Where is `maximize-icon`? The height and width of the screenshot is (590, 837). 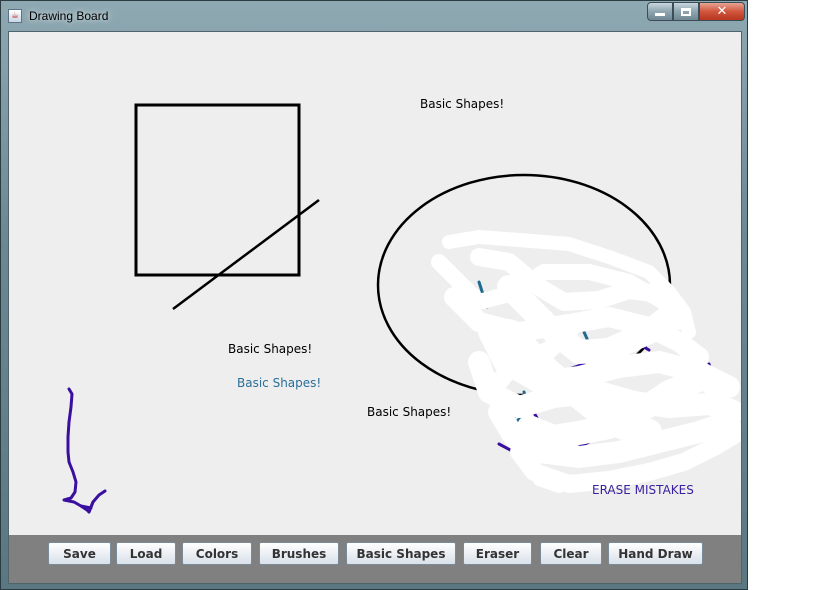 maximize-icon is located at coordinates (686, 11).